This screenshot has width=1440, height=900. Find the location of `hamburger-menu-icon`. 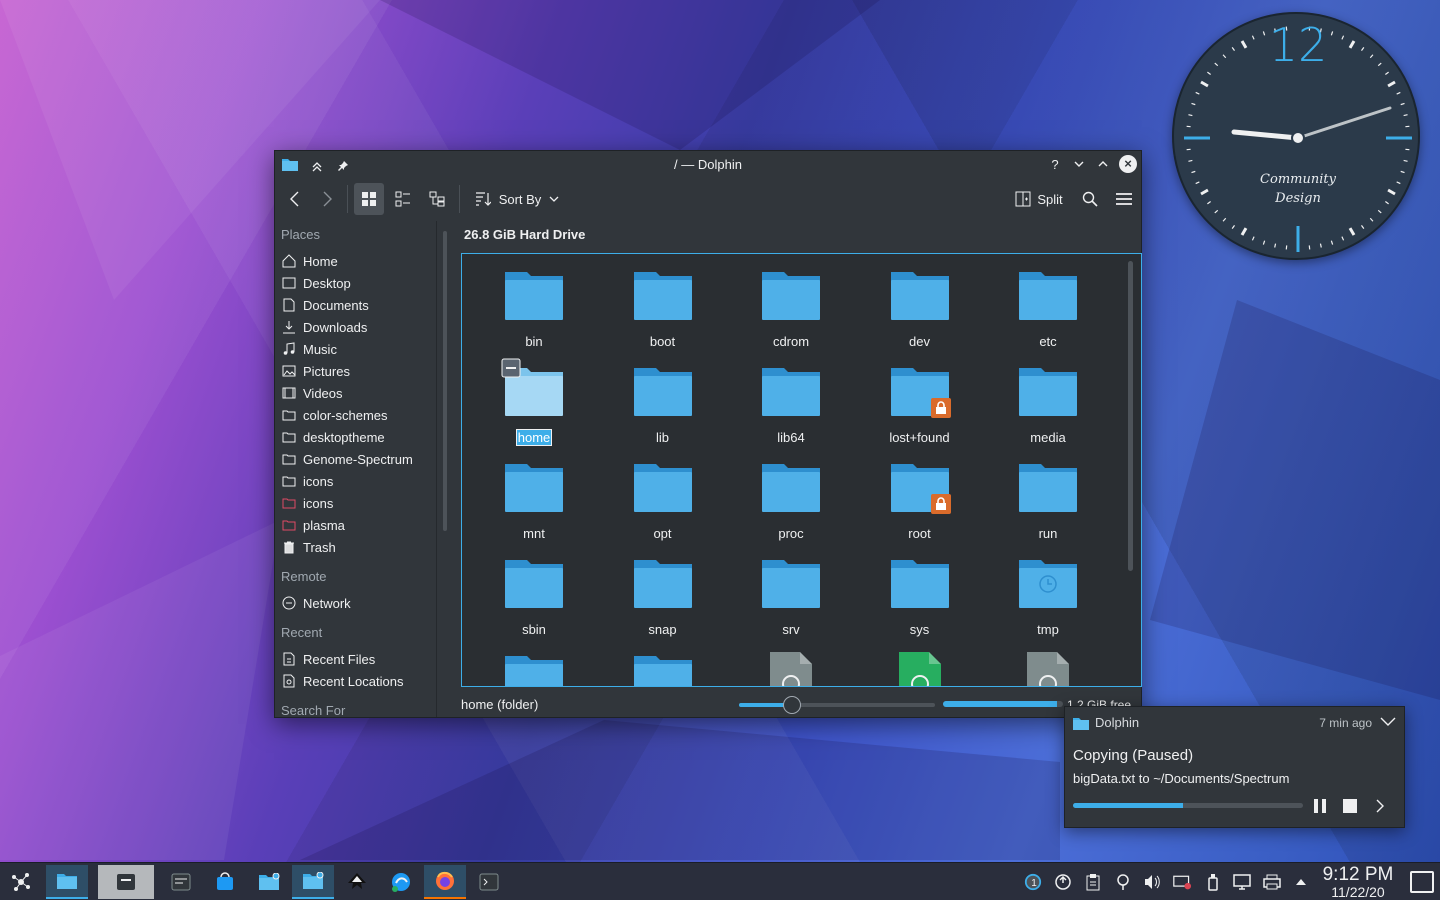

hamburger-menu-icon is located at coordinates (1124, 199).